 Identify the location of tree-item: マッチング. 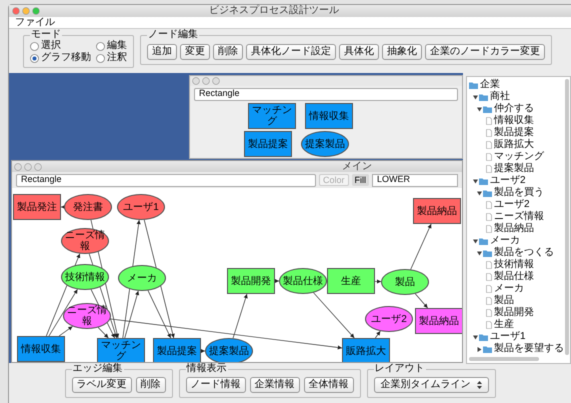
(519, 157).